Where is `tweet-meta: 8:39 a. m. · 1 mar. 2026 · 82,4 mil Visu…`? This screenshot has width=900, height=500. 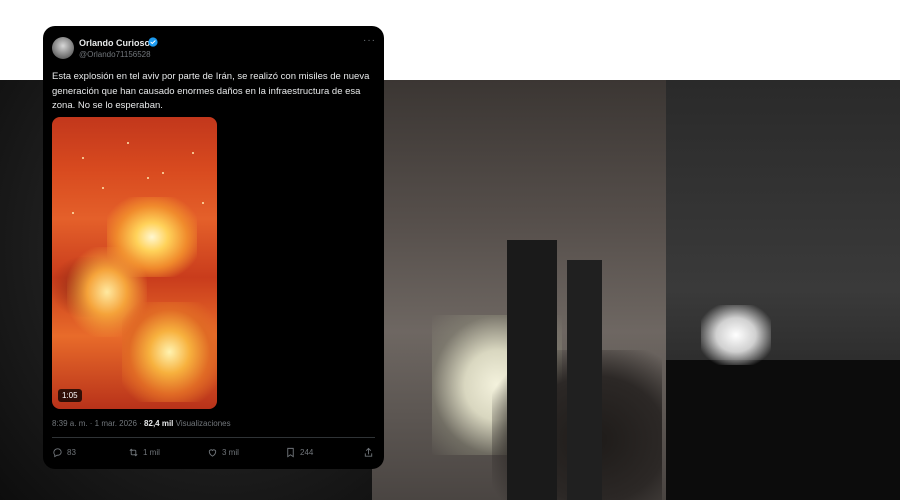 tweet-meta: 8:39 a. m. · 1 mar. 2026 · 82,4 mil Visu… is located at coordinates (141, 423).